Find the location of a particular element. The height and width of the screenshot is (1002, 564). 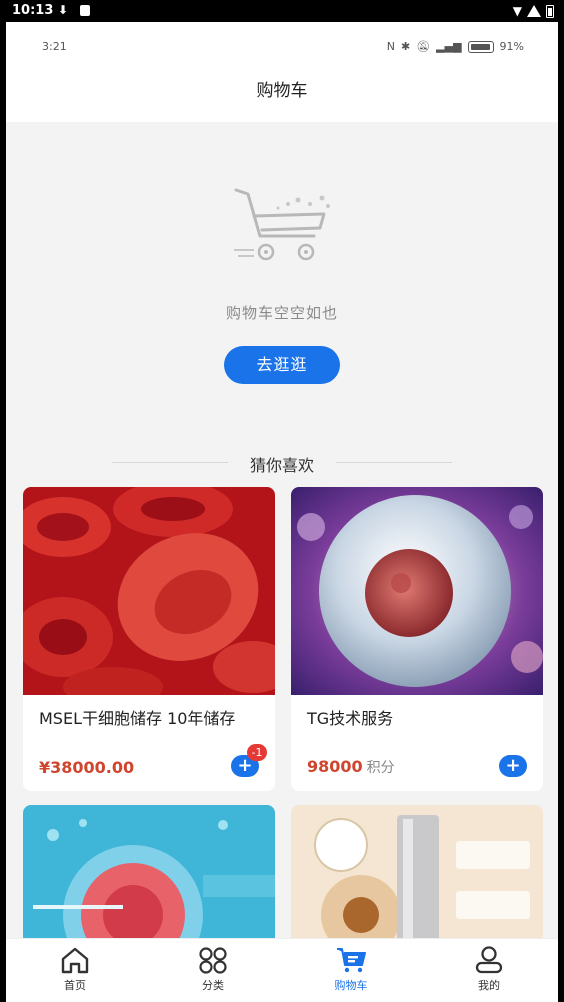

download-icon: ⬇ is located at coordinates (63, 10).